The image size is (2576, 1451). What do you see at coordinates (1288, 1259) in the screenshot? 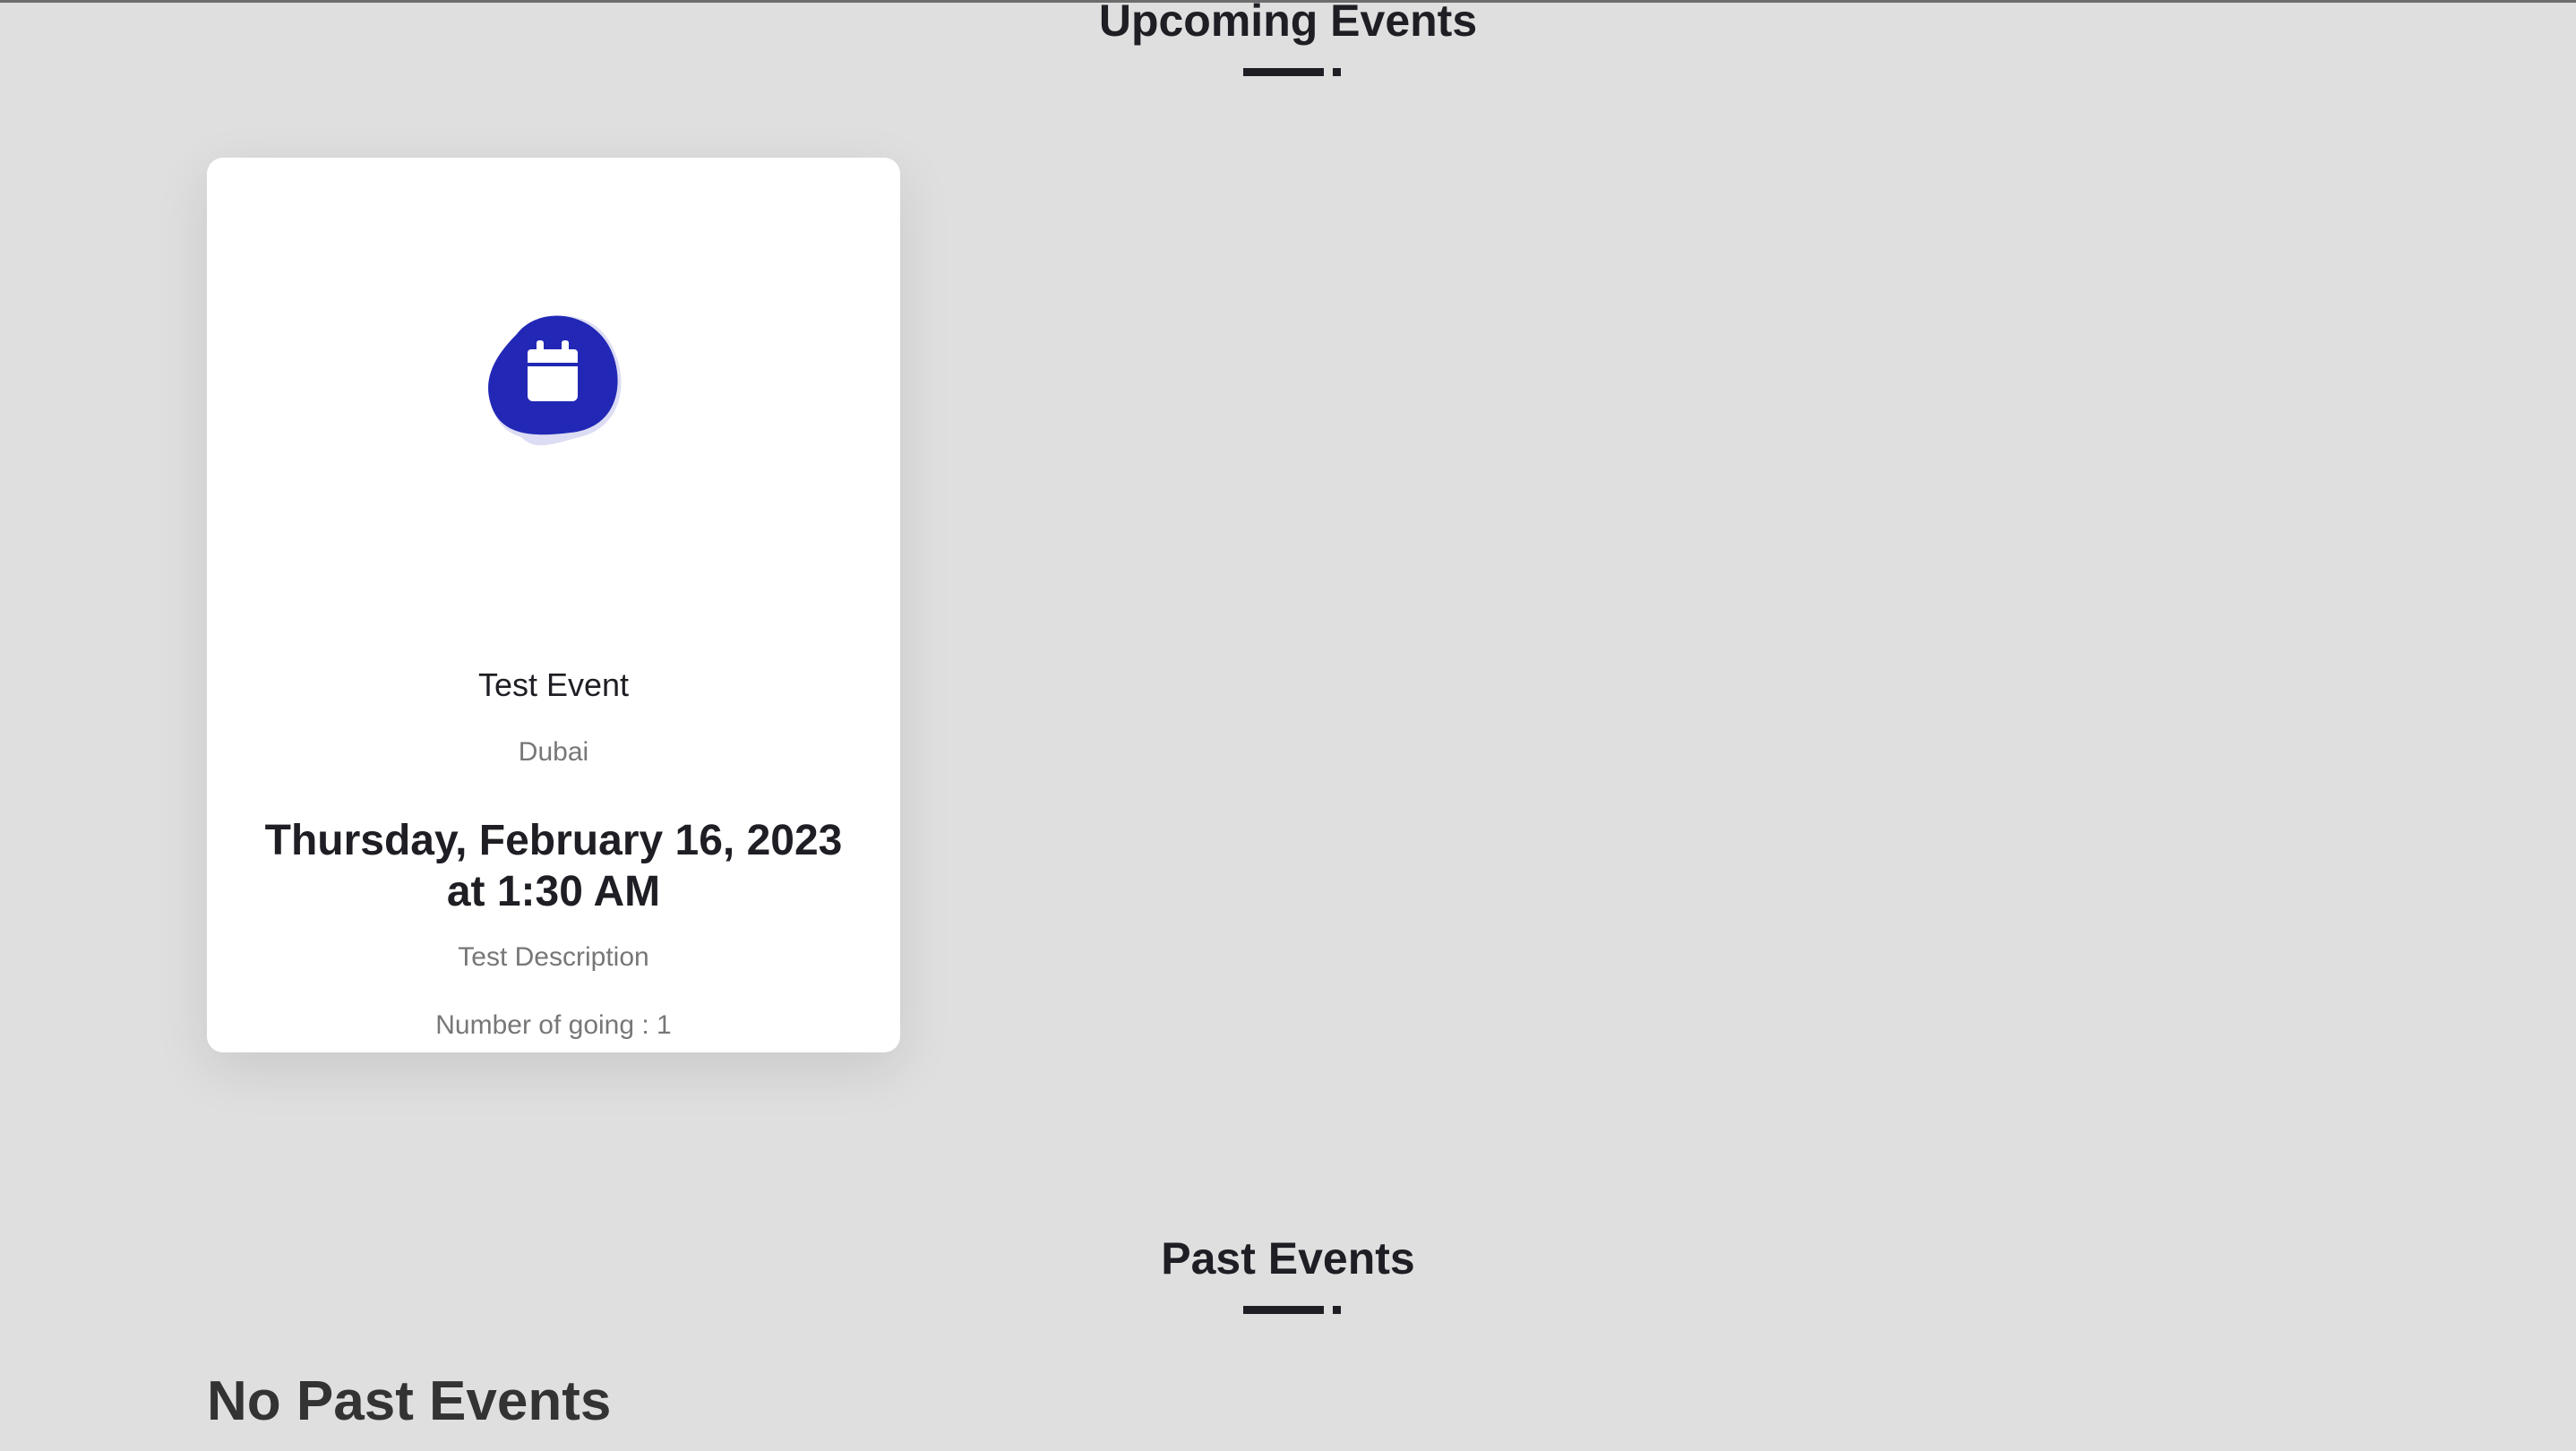
I see `past-events-heading: Past Events` at bounding box center [1288, 1259].